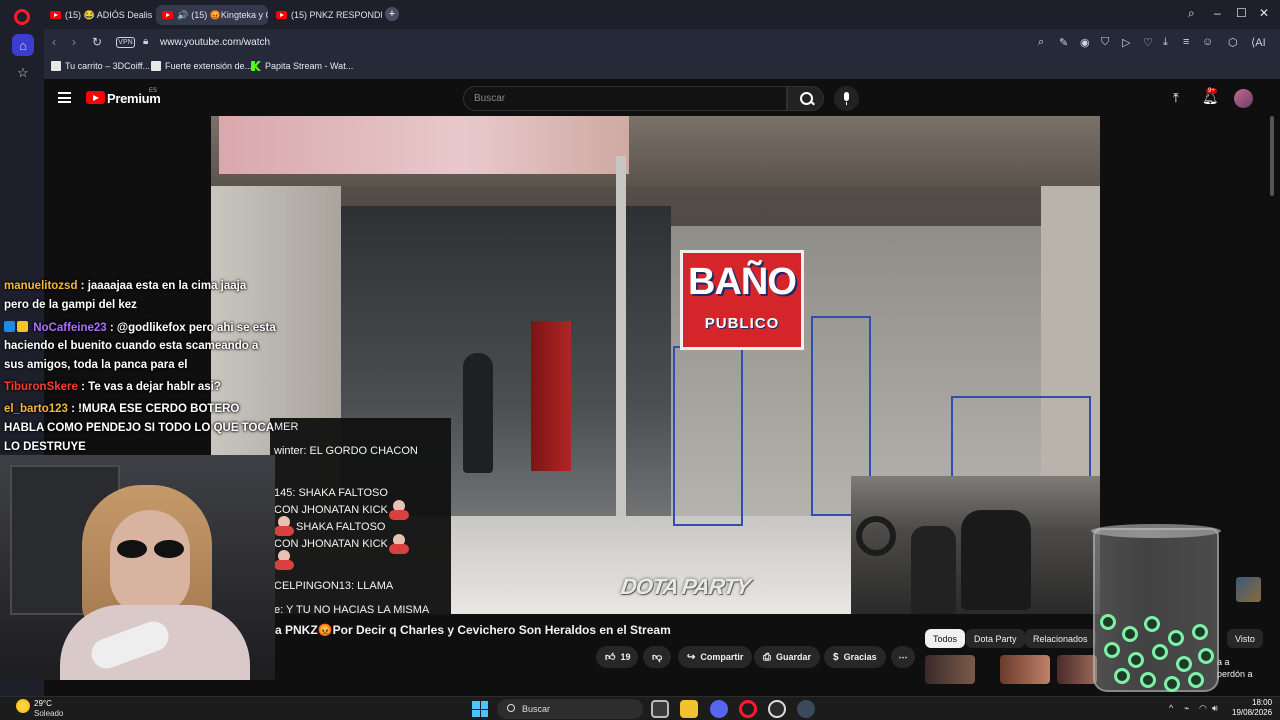 This screenshot has width=1280, height=720. What do you see at coordinates (23, 45) in the screenshot?
I see `home-icon: ⌂` at bounding box center [23, 45].